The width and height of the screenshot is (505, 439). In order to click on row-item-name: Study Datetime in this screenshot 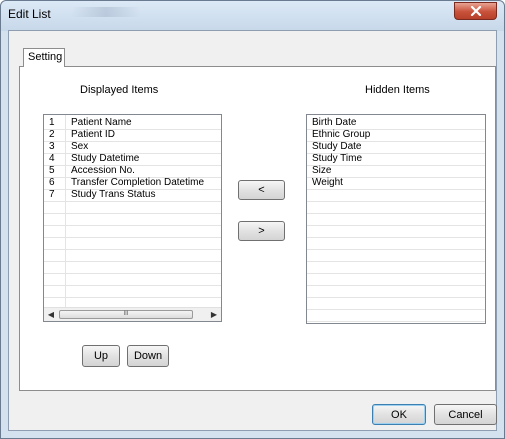, I will do `click(105, 158)`.